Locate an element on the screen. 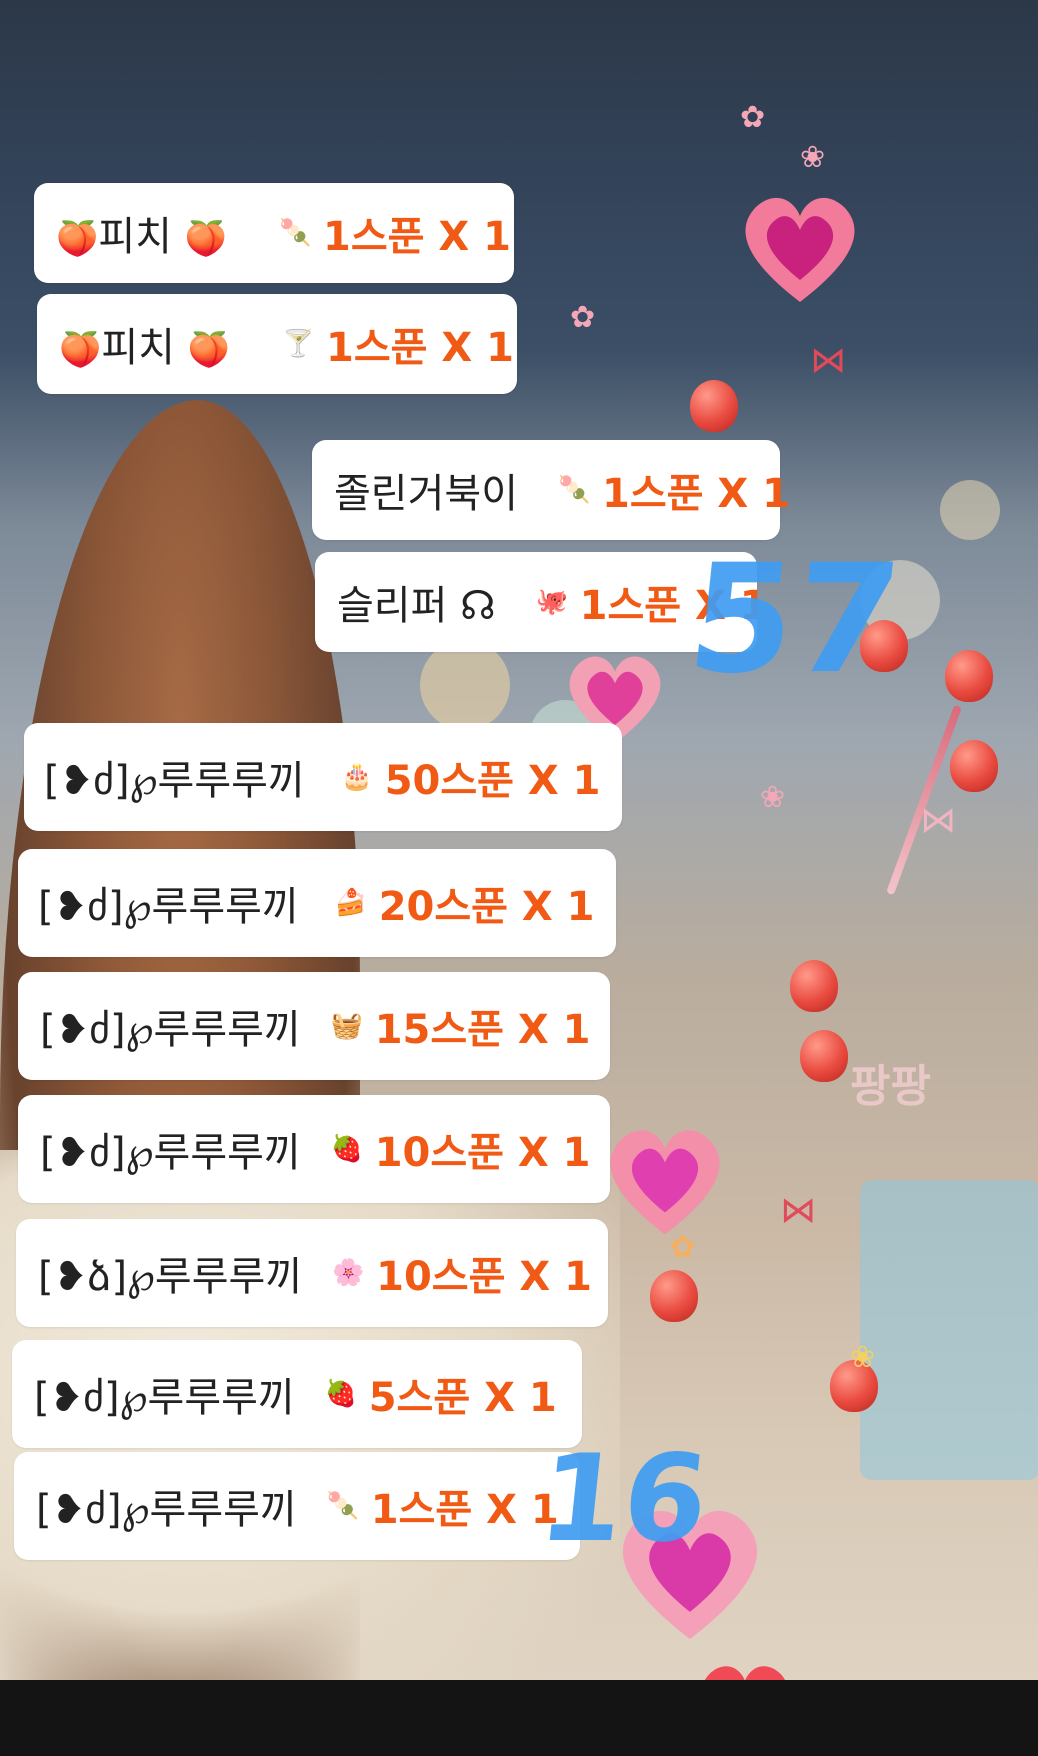 This screenshot has width=1038, height=1756. message-nickname: [❥ձ]℘루루루끼 is located at coordinates (170, 1277).